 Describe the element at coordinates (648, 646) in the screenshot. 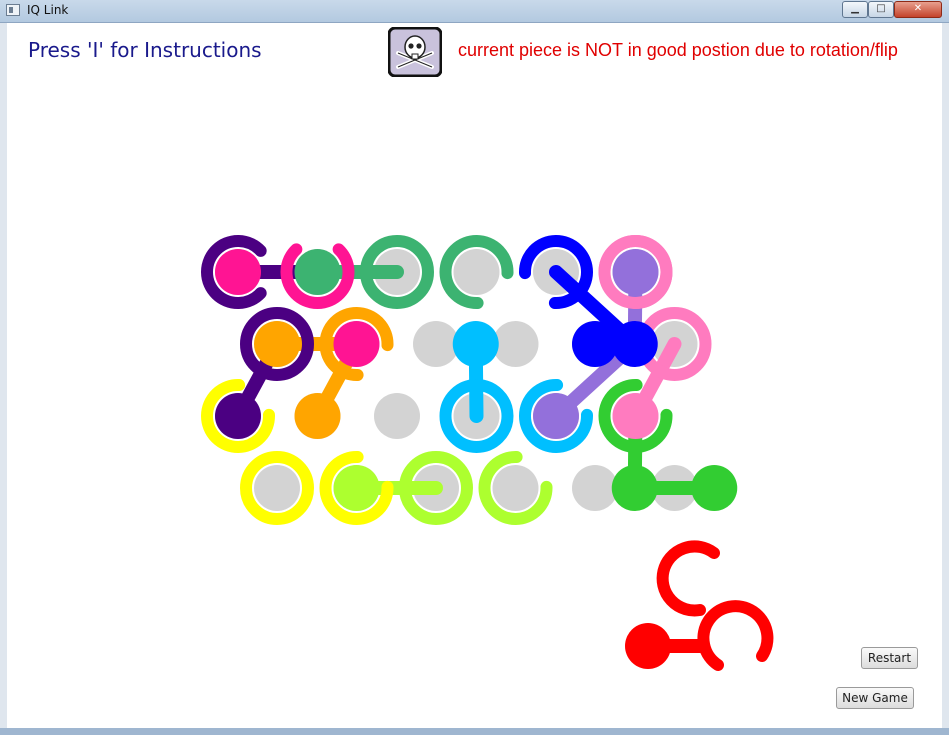

I see `current-piece-ball` at that location.